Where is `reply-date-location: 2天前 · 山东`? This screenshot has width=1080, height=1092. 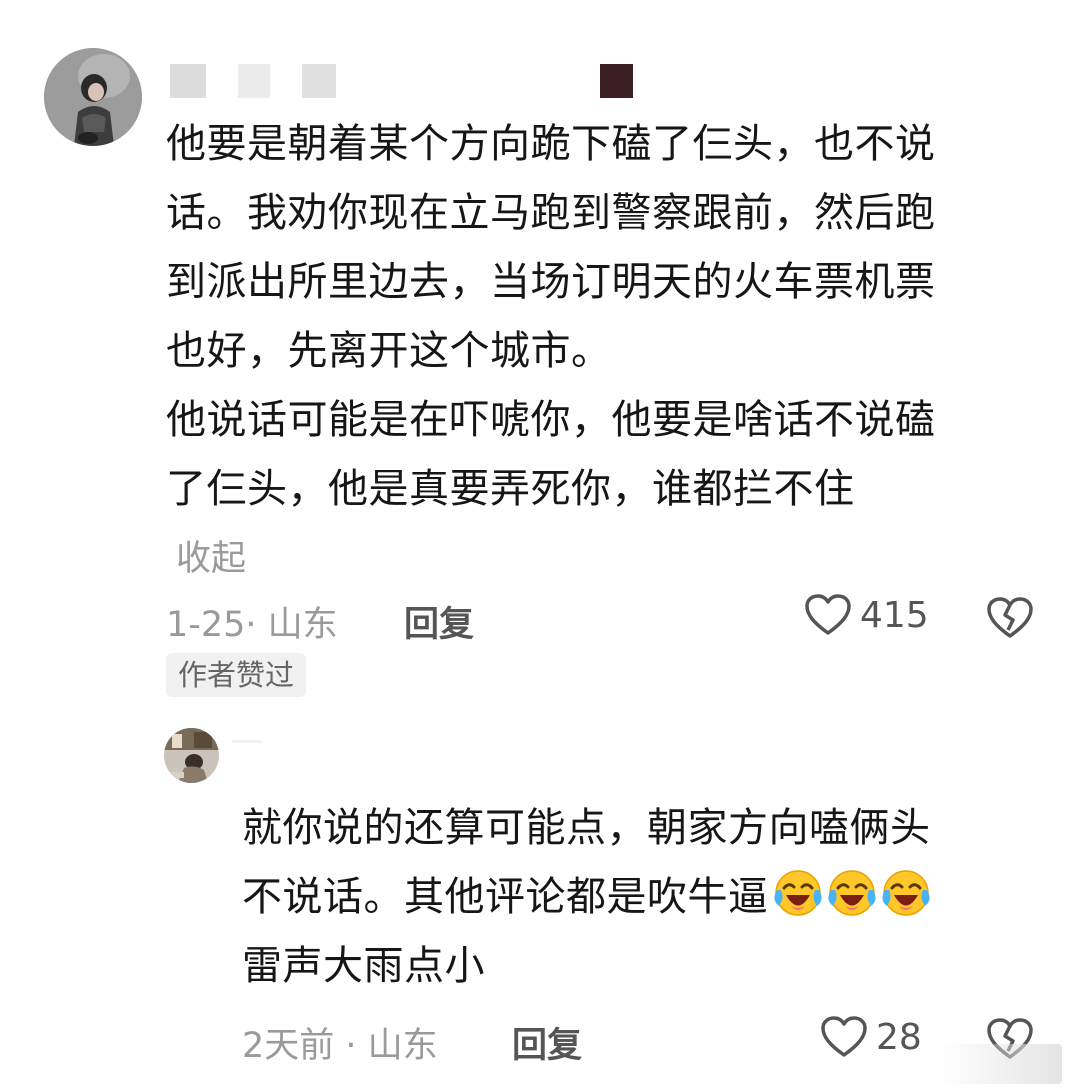
reply-date-location: 2天前 · 山东 is located at coordinates (340, 1046).